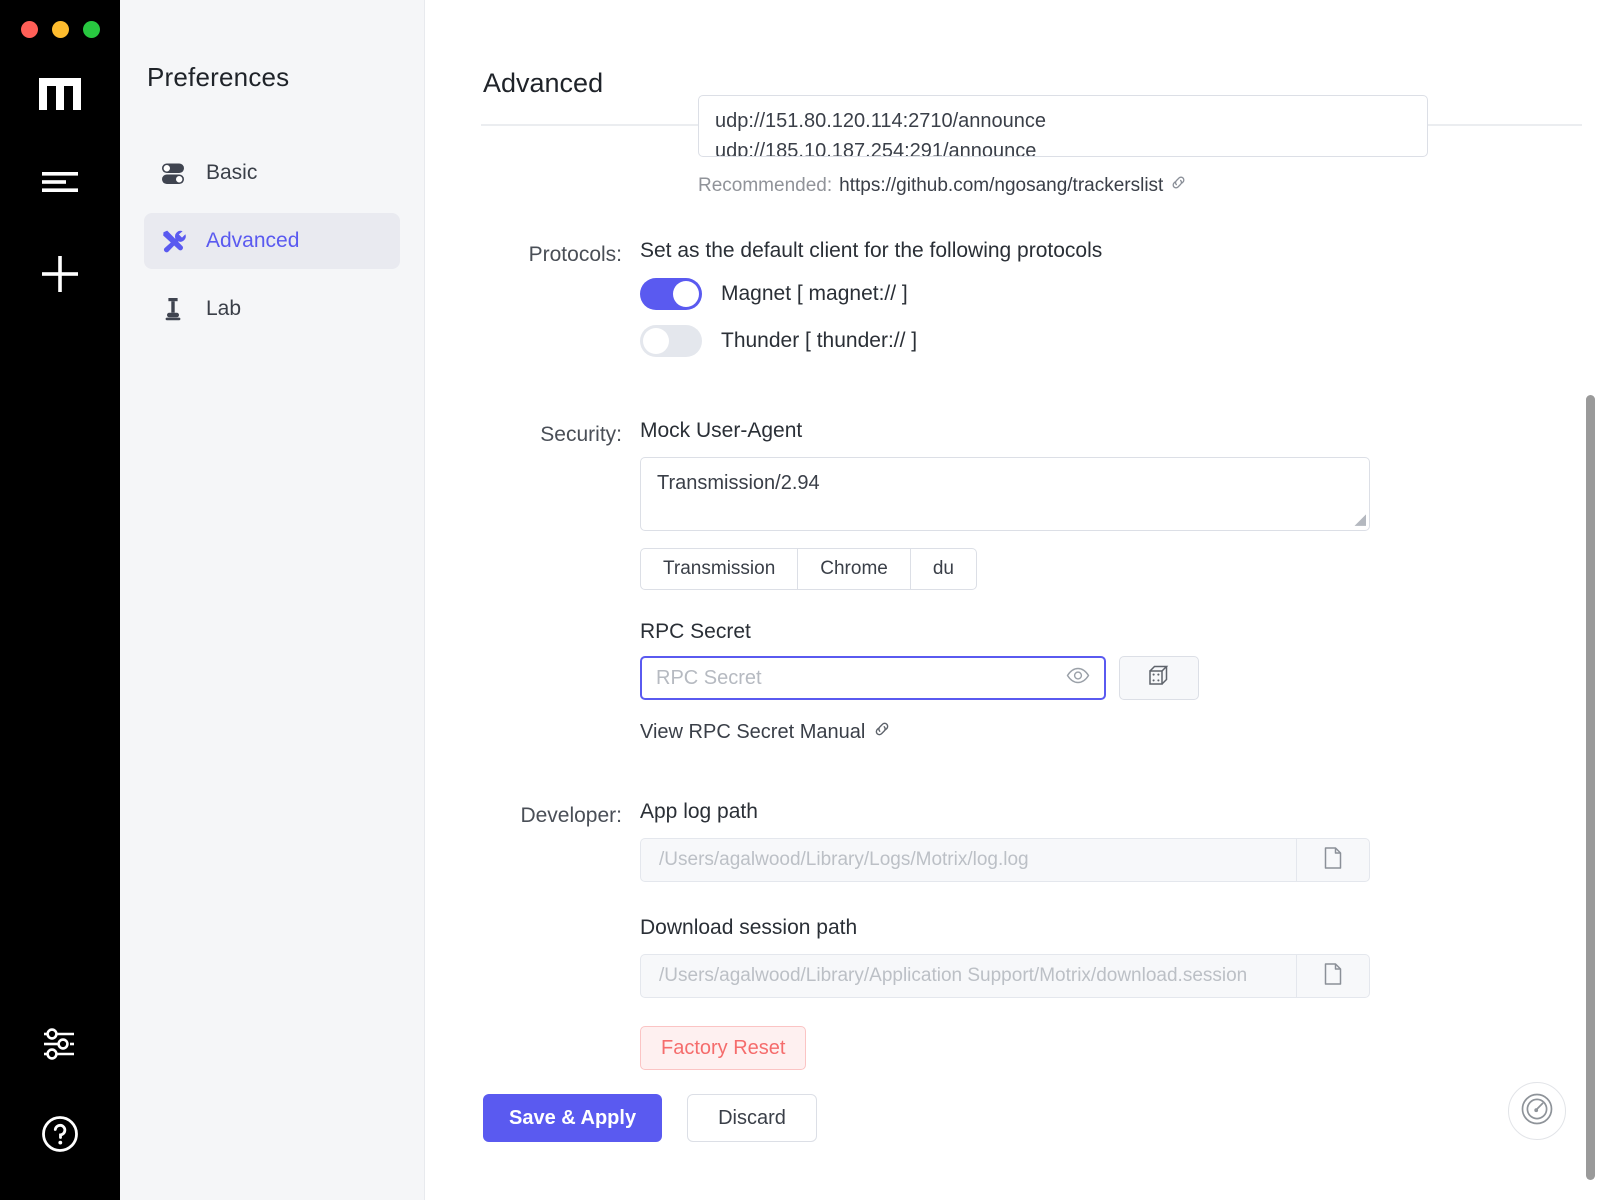  What do you see at coordinates (814, 293) in the screenshot?
I see `magnet-toggle-label: Magnet [ magnet:// ]` at bounding box center [814, 293].